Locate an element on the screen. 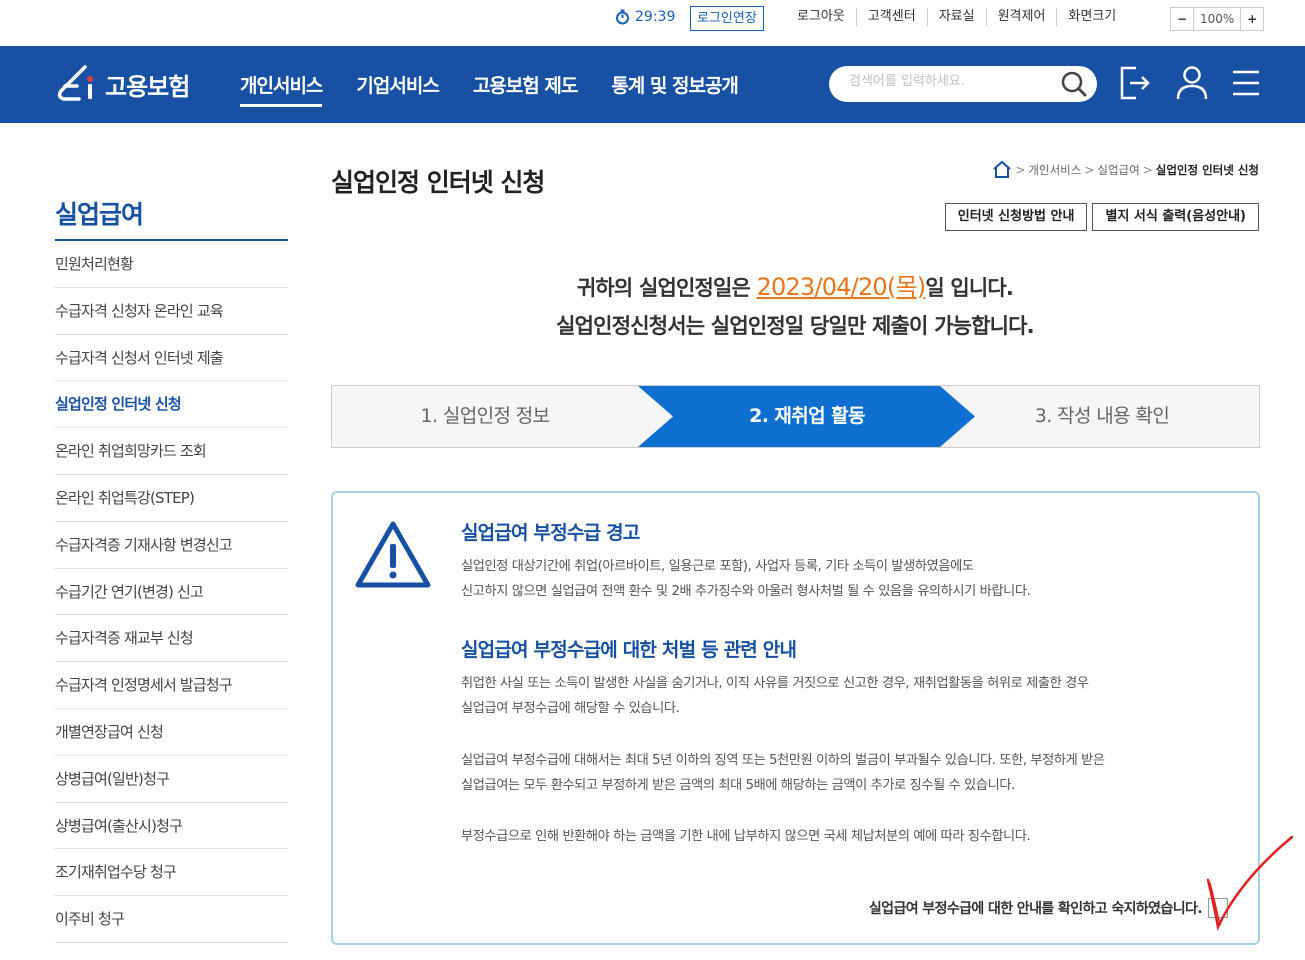  step-3: 3. 작성 내용 확인 is located at coordinates (1102, 416).